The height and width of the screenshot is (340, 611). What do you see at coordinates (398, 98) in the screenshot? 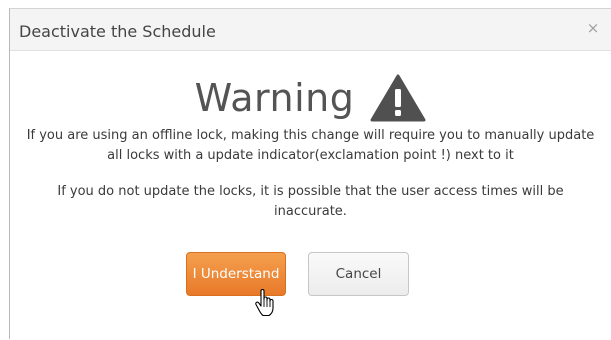
I see `warning-triangle-icon` at bounding box center [398, 98].